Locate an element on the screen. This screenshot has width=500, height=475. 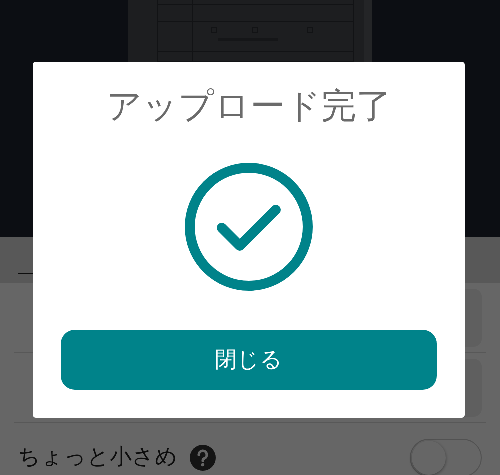
help-icon is located at coordinates (203, 457).